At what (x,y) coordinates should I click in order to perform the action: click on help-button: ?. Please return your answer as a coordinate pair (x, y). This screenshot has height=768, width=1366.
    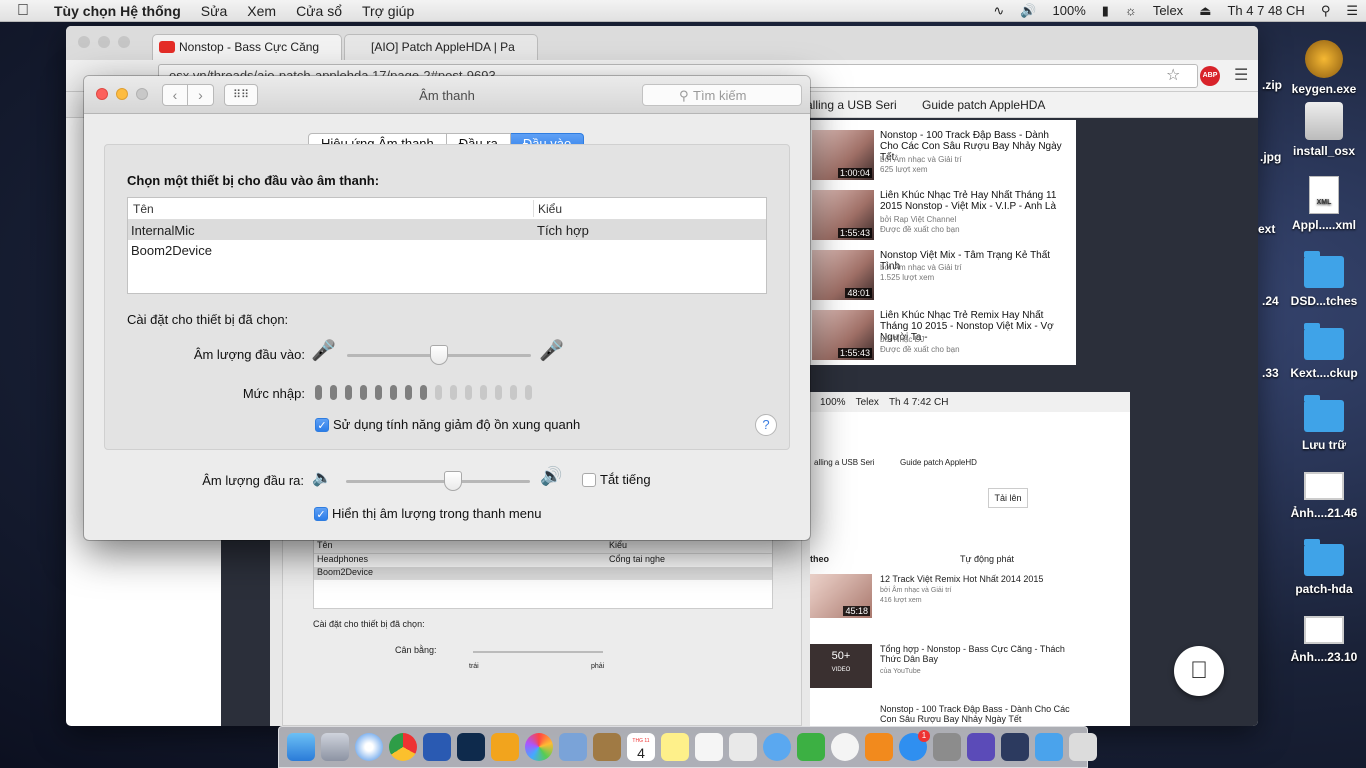
    Looking at the image, I should click on (766, 425).